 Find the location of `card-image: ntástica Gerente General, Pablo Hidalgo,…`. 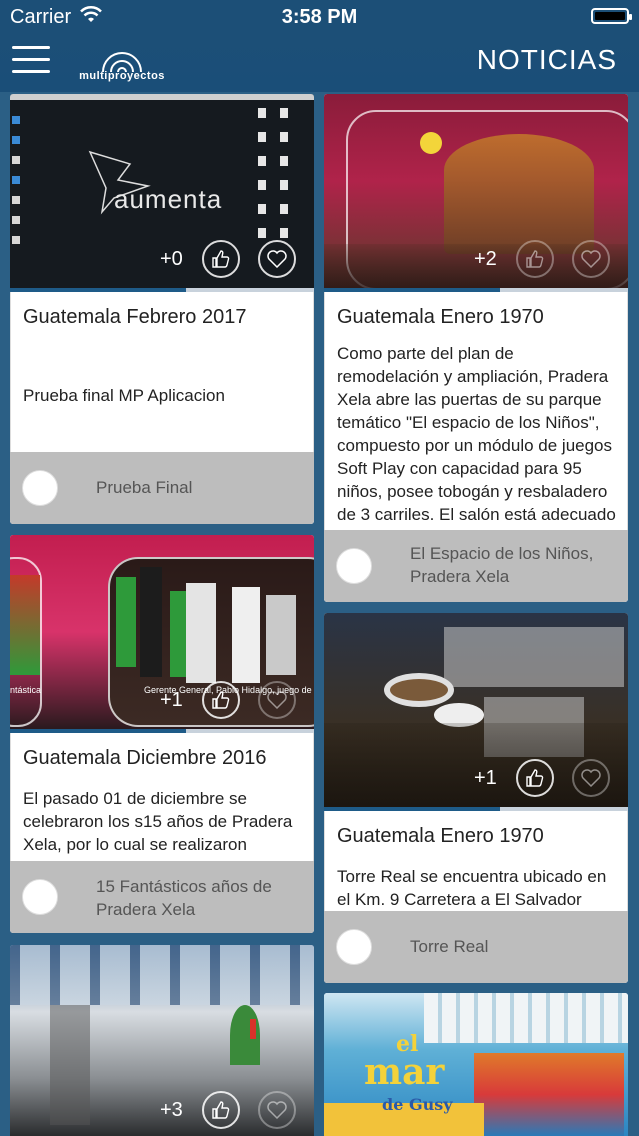

card-image: ntástica Gerente General, Pablo Hidalgo,… is located at coordinates (162, 632).